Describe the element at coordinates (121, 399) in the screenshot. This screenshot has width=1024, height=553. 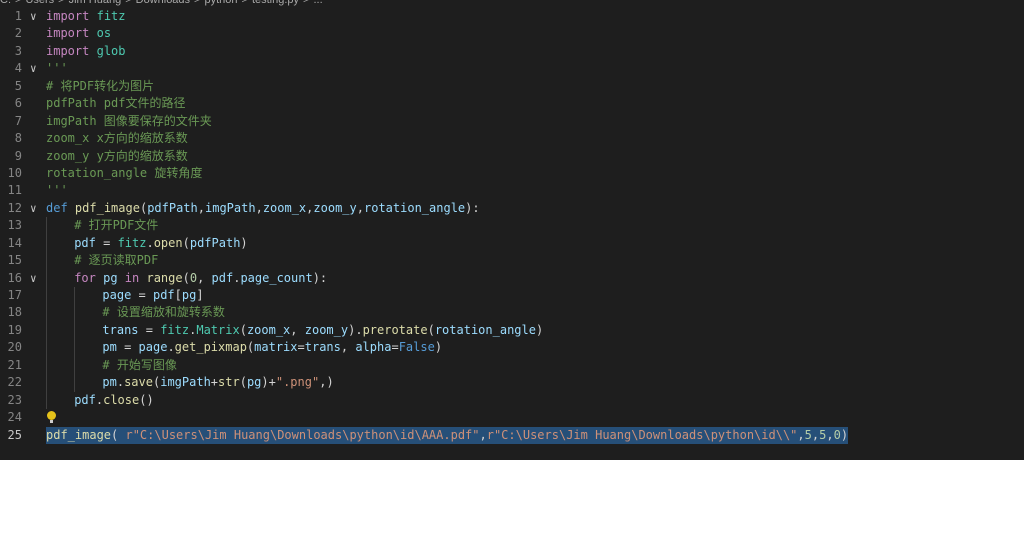
I see `code-token: close` at that location.